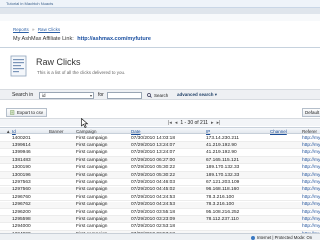 The image size is (320, 240). Describe the element at coordinates (253, 237) in the screenshot. I see `globe-icon` at that location.